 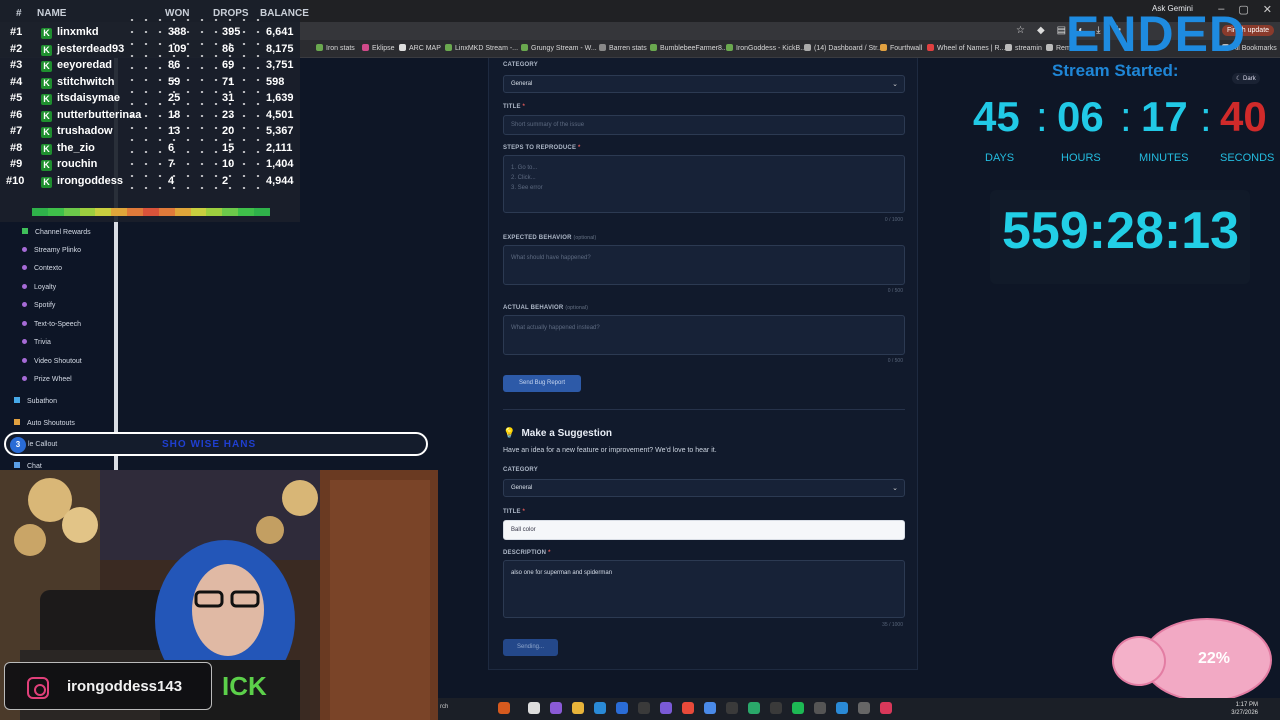 I want to click on total-time-value: 559:28:13, so click(x=1121, y=231).